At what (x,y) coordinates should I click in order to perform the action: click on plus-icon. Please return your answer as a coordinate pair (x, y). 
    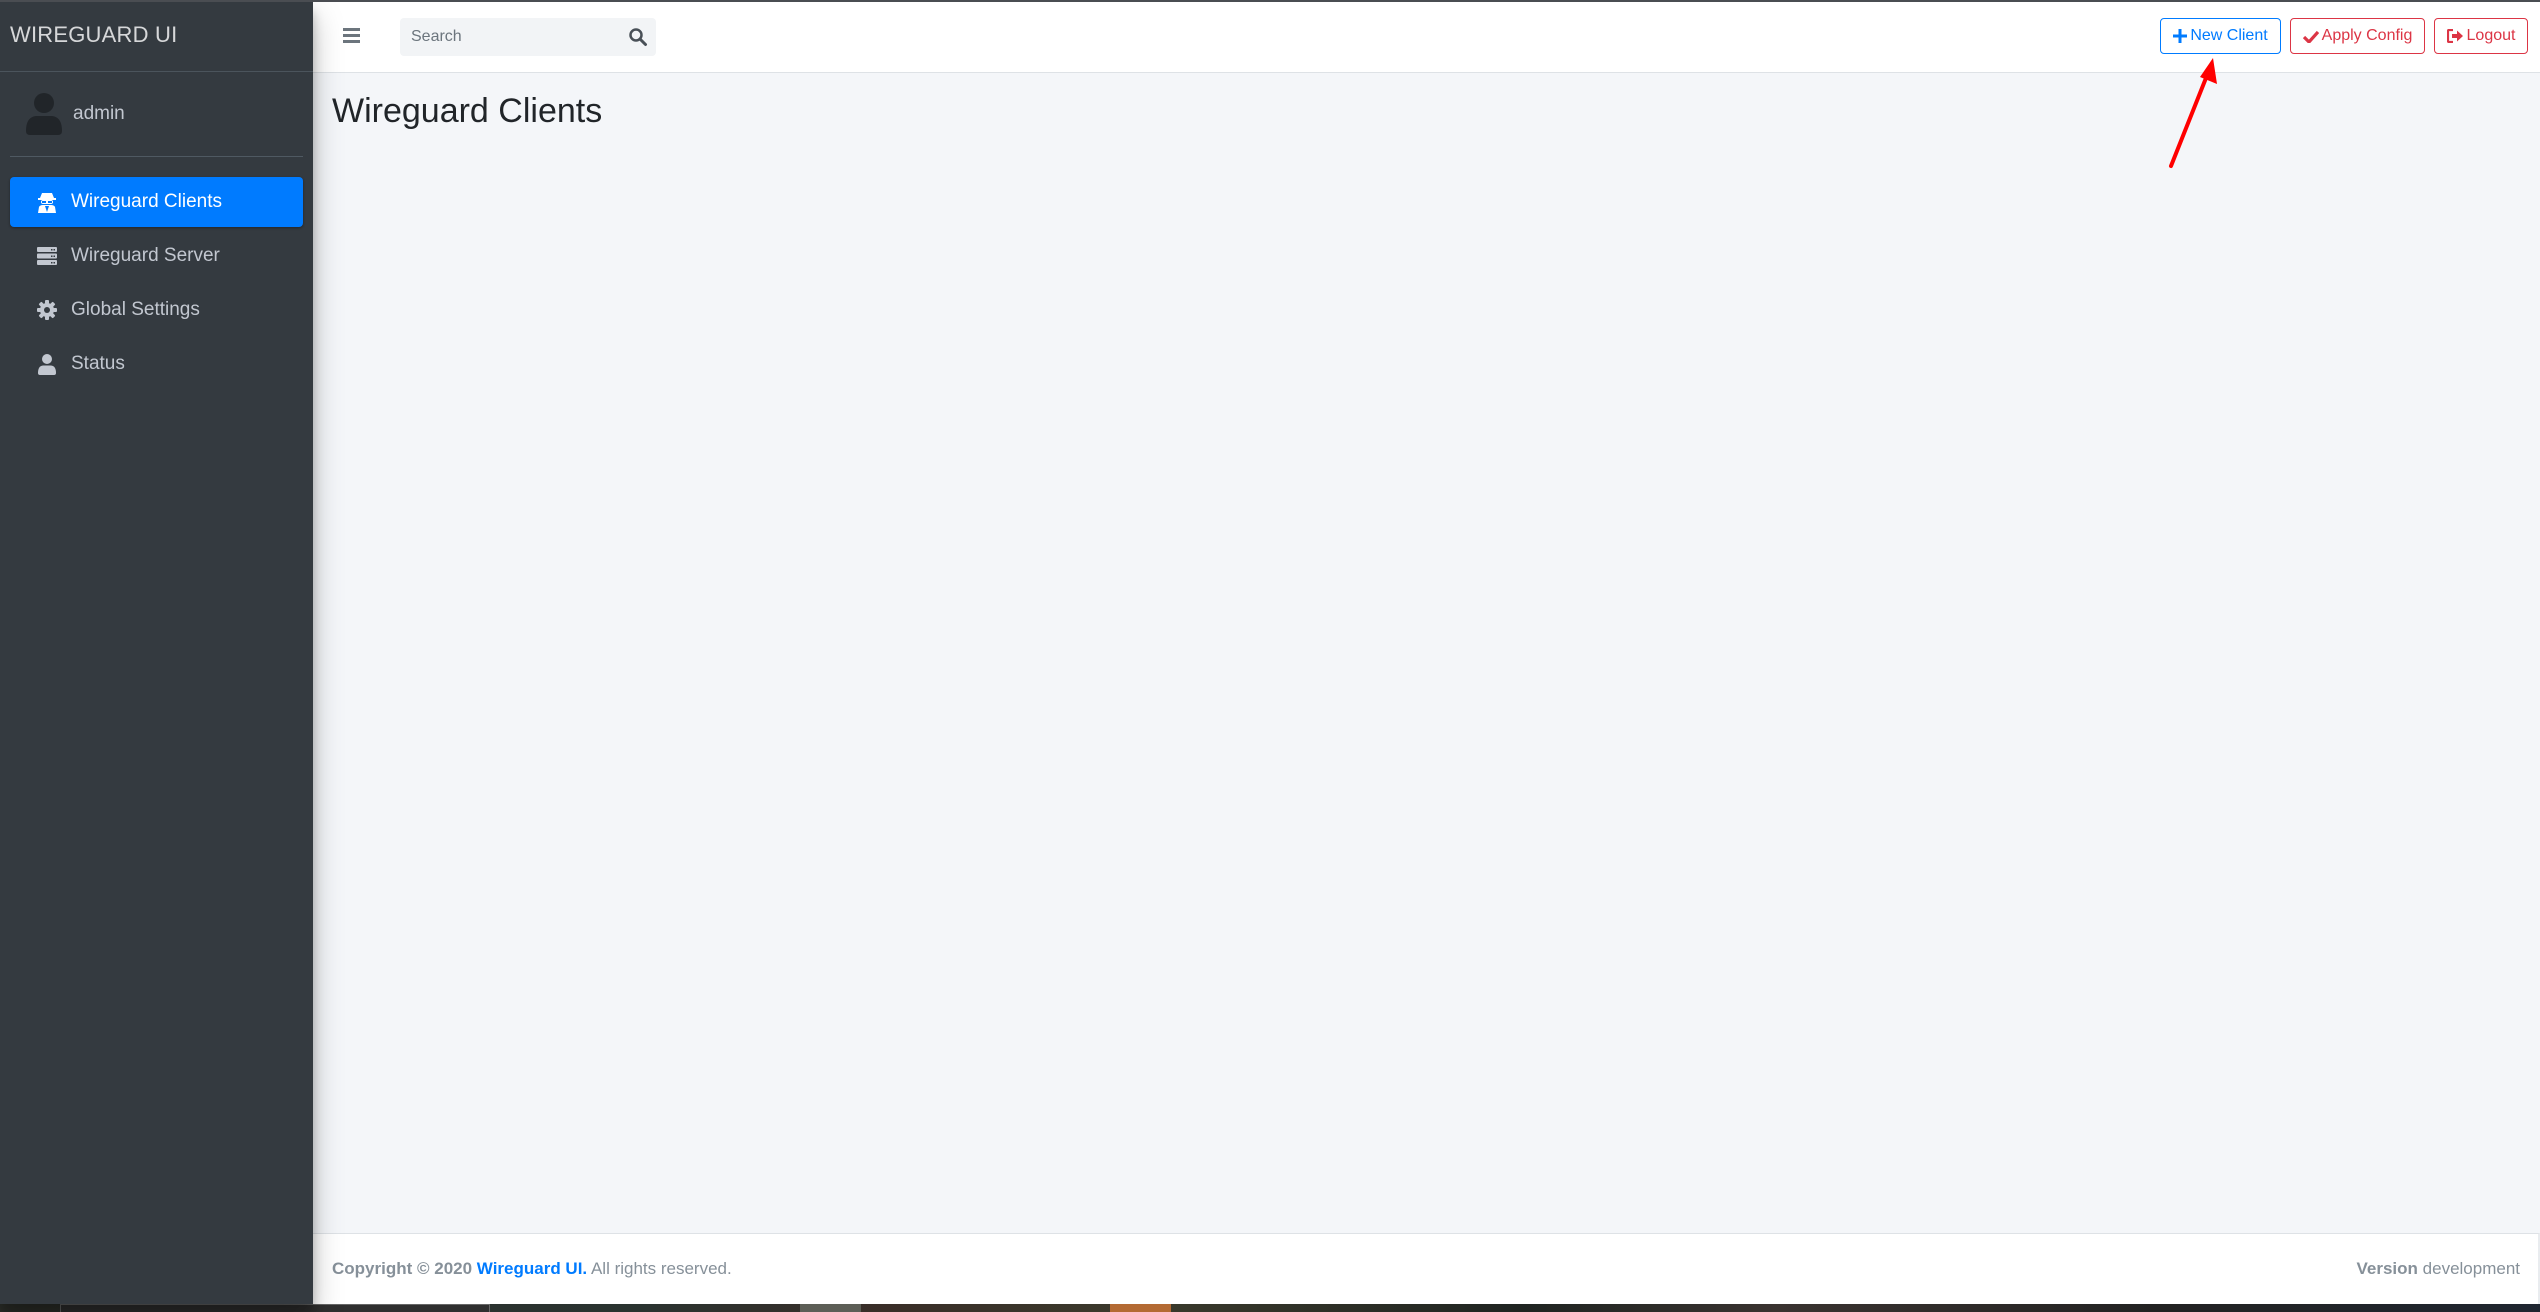
    Looking at the image, I should click on (2180, 36).